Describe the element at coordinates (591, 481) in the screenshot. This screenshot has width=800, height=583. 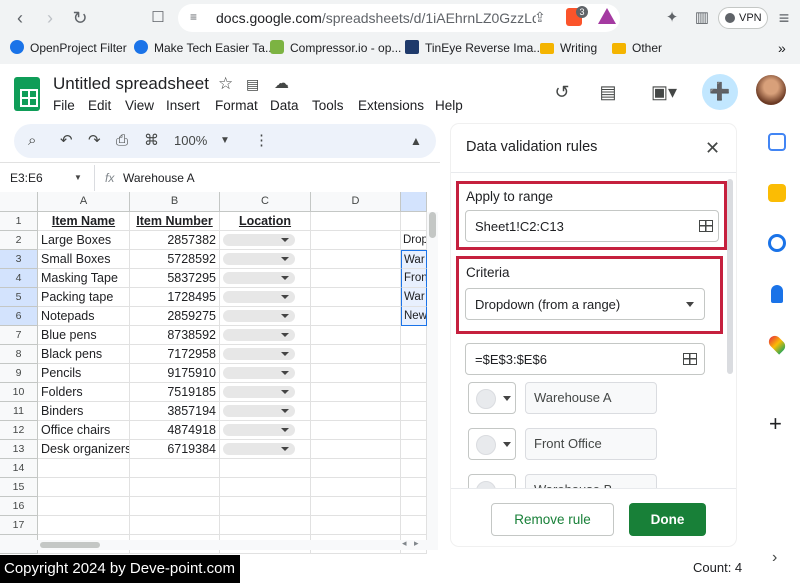
I see `option-value-3: Warehouse B` at that location.